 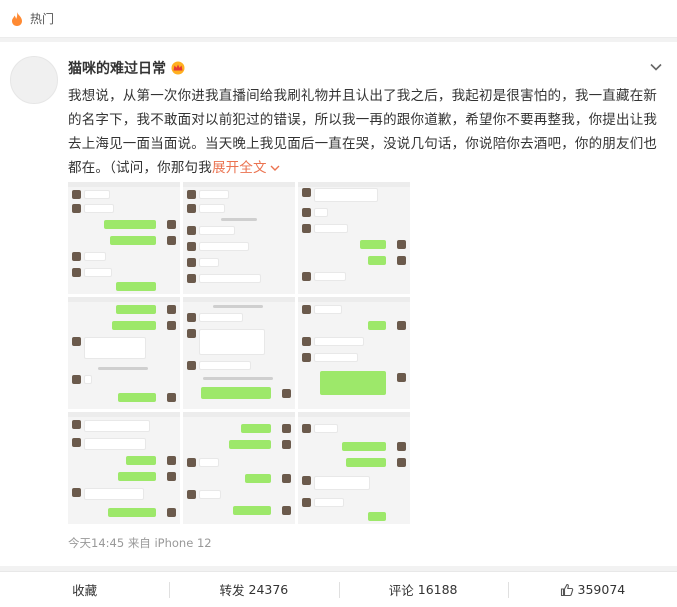 I want to click on username: 猫咪的难过日常, so click(x=127, y=68).